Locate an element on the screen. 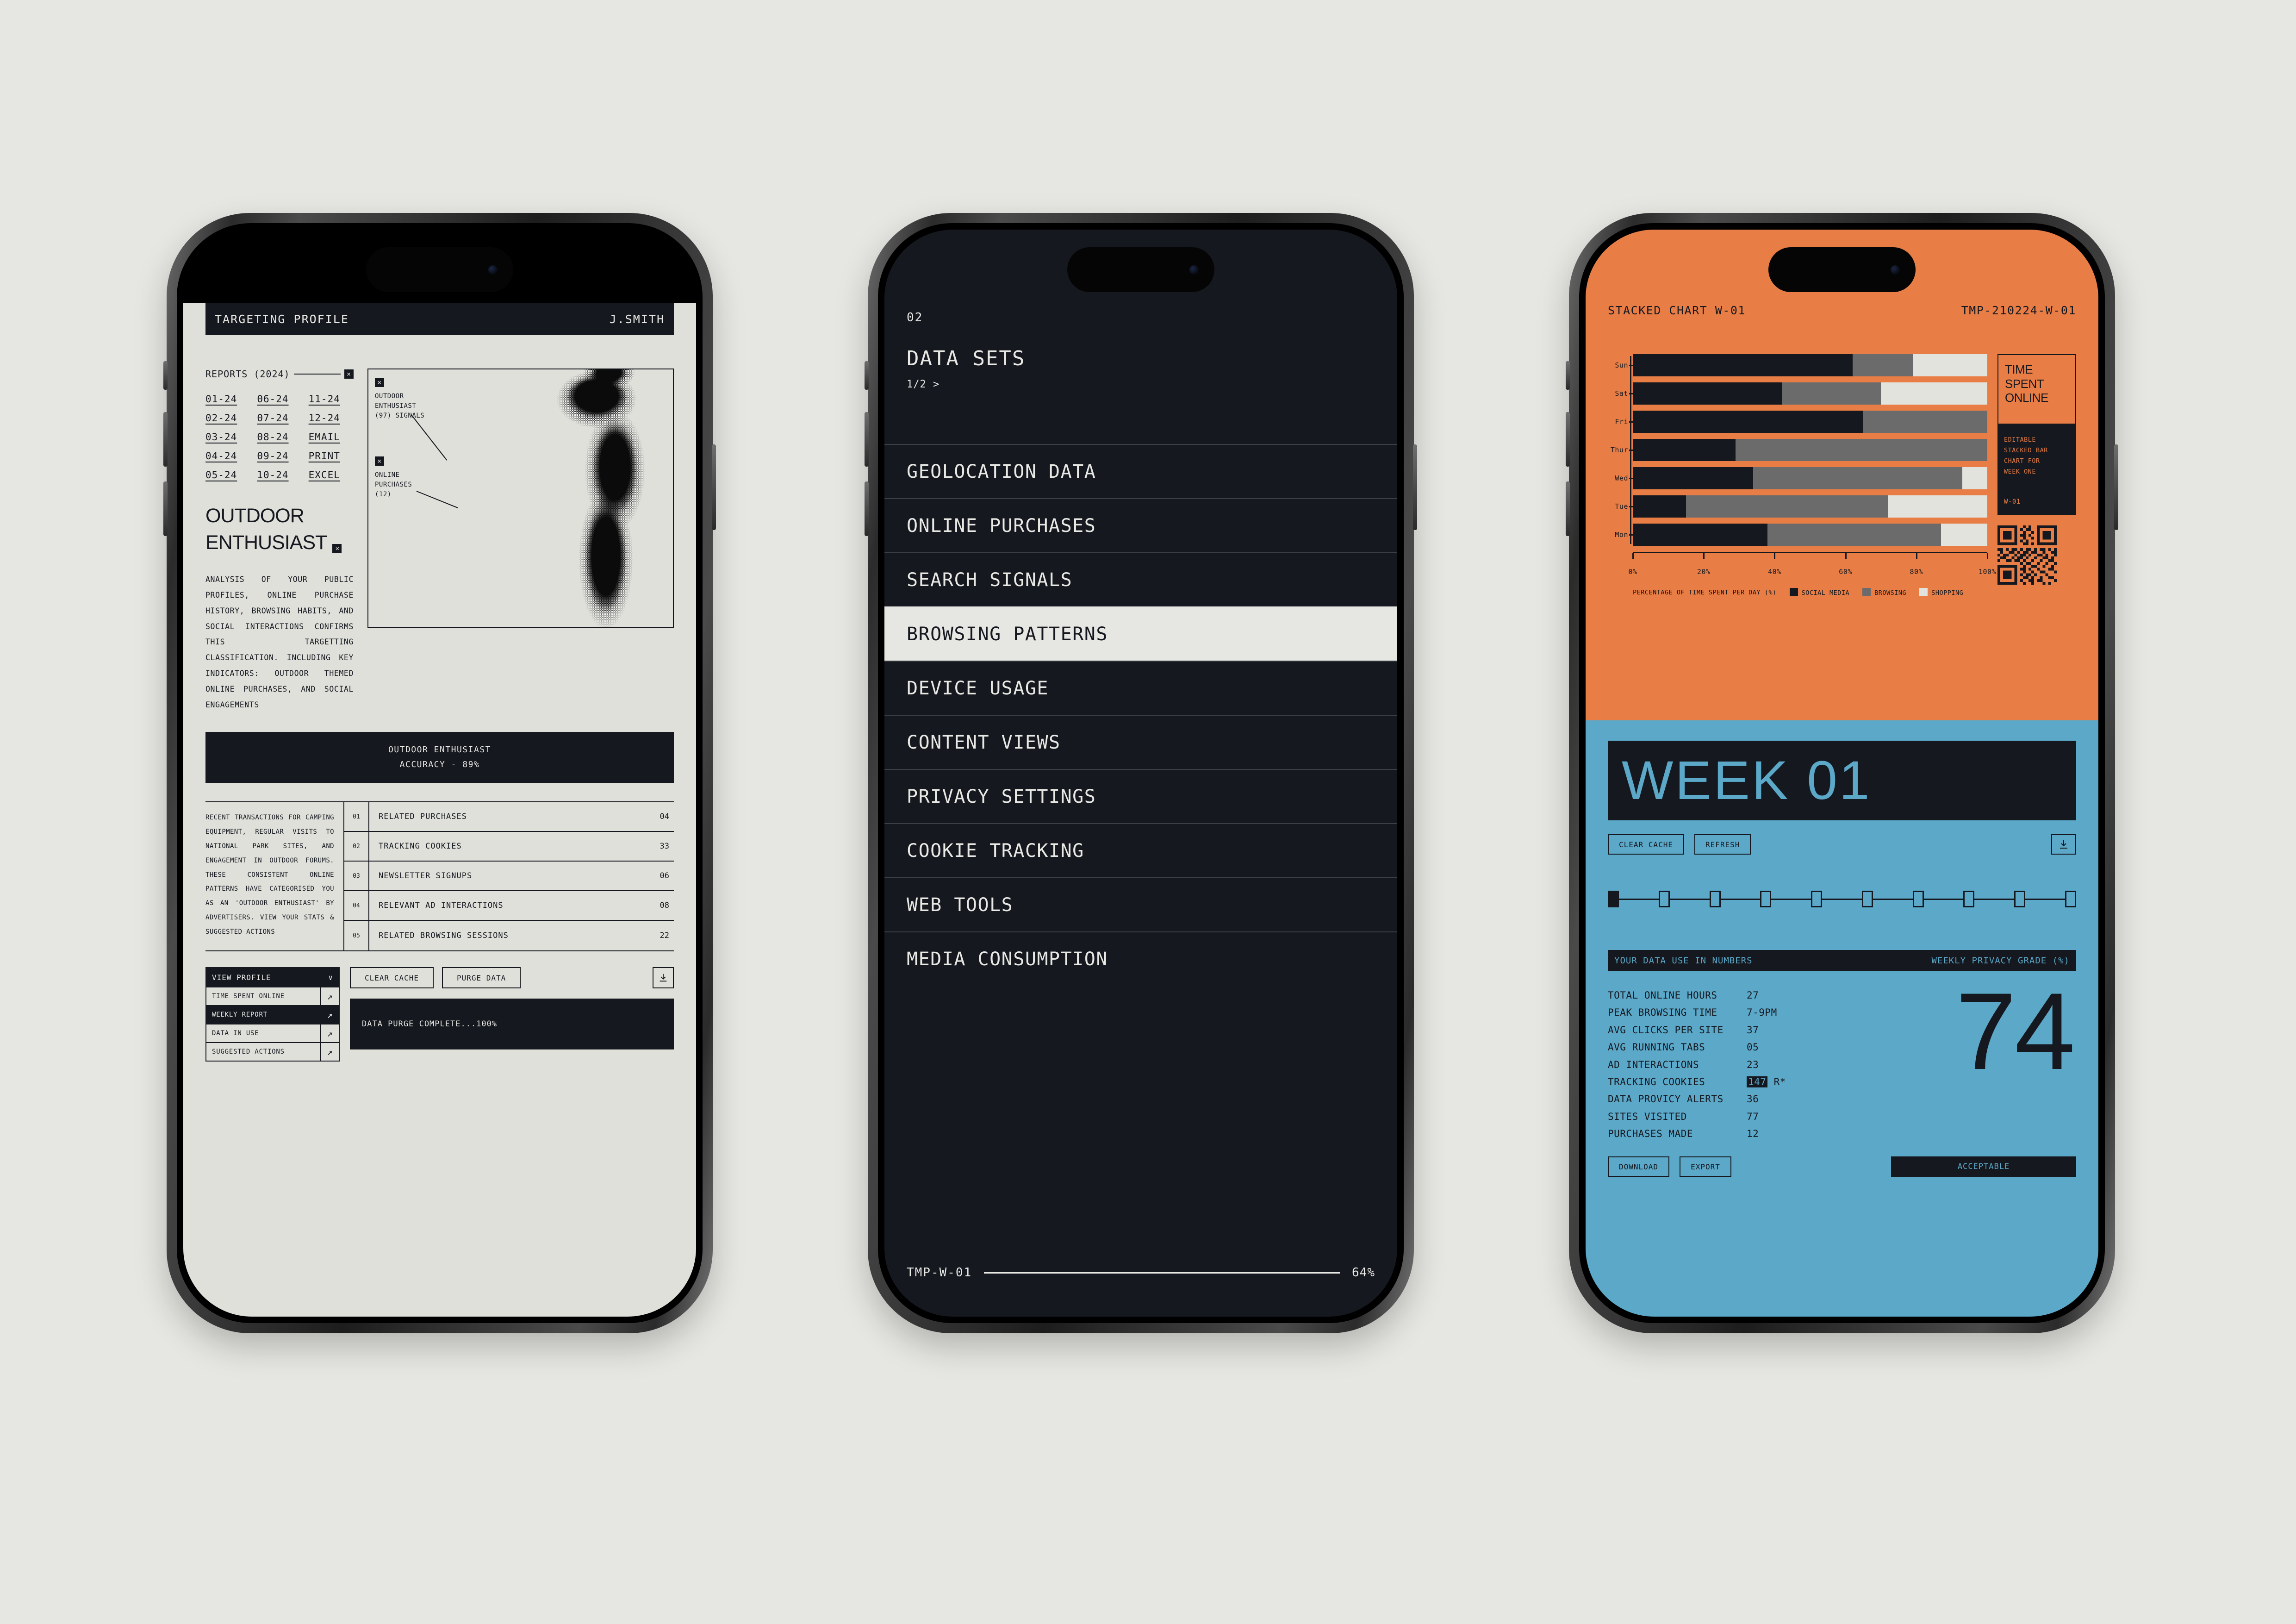  menu-item-device-usage: DEVICE USAGE is located at coordinates (1140, 688).